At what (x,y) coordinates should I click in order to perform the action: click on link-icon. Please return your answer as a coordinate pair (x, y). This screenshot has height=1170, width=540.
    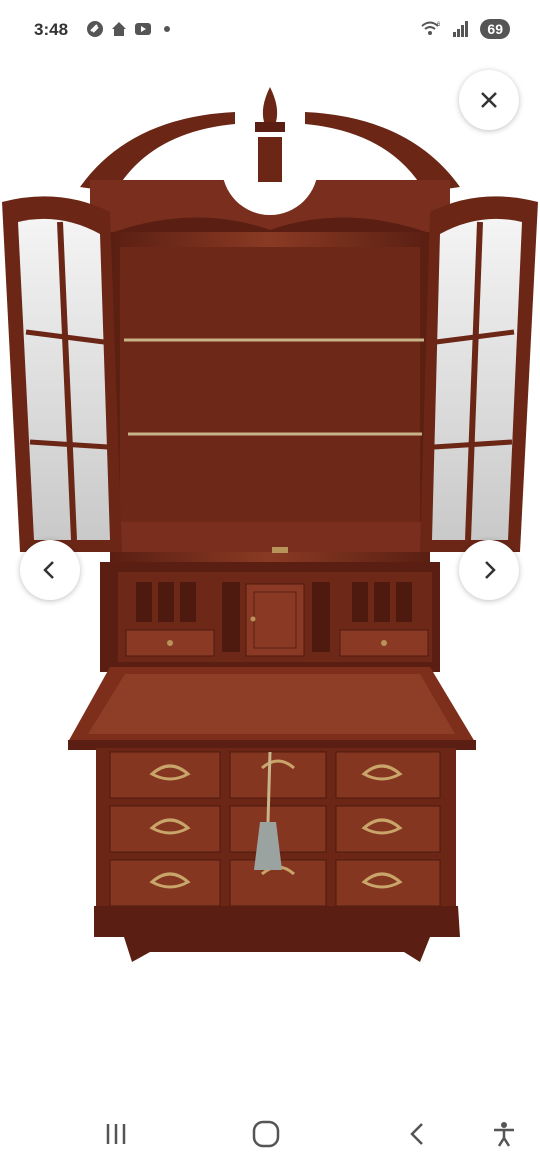
    Looking at the image, I should click on (95, 29).